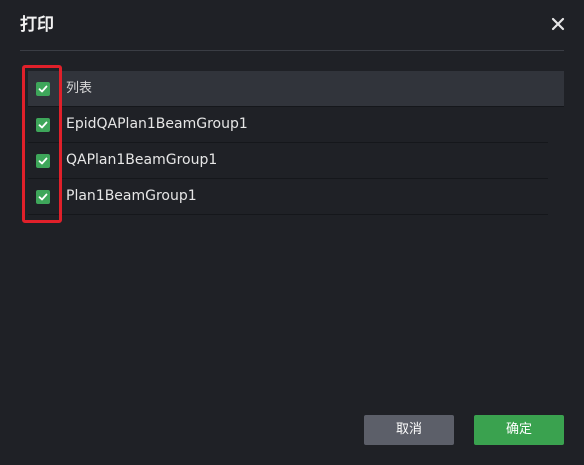 The width and height of the screenshot is (584, 465). What do you see at coordinates (288, 161) in the screenshot?
I see `table-row: QAPlan1BeamGroup1` at bounding box center [288, 161].